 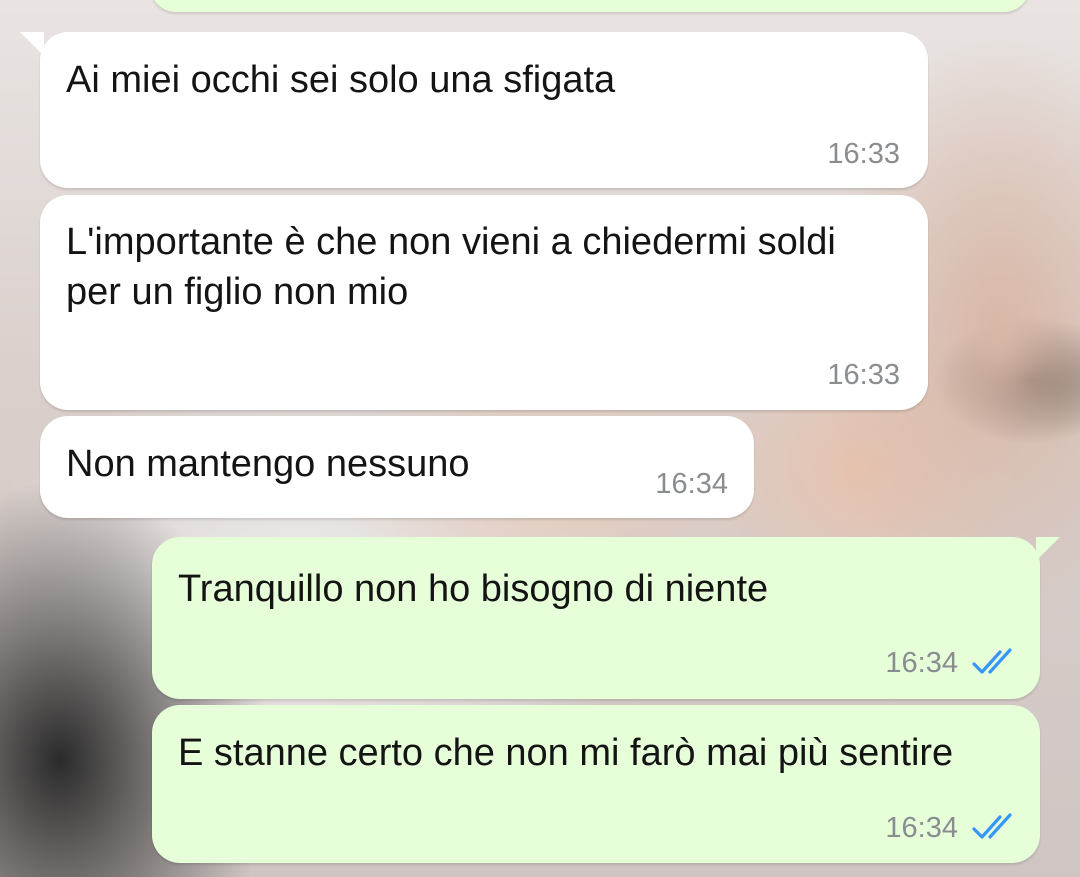 What do you see at coordinates (473, 589) in the screenshot?
I see `message-text: Tranquillo non ho bisogno di niente` at bounding box center [473, 589].